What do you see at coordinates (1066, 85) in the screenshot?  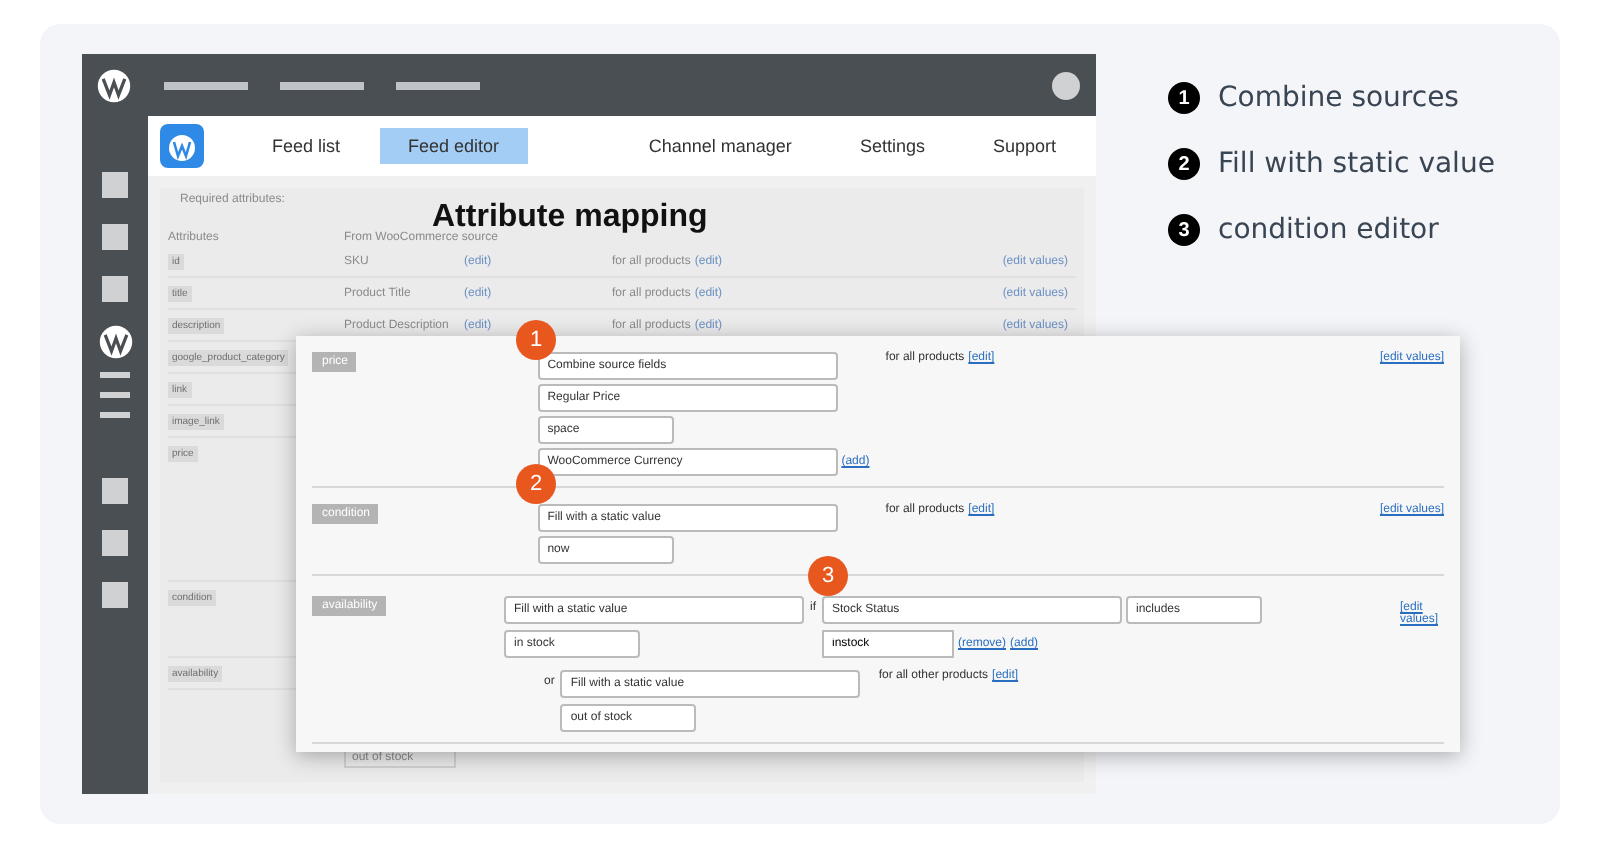 I see `avatar-circle` at bounding box center [1066, 85].